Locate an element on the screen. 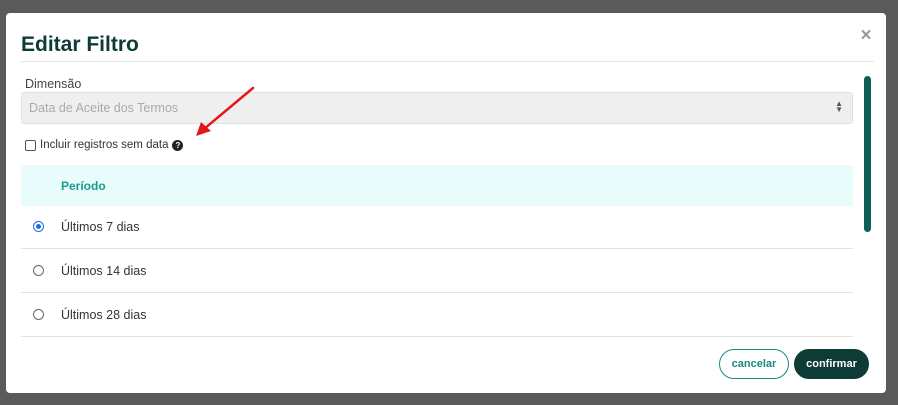 Image resolution: width=898 pixels, height=405 pixels. select-caret-icon: ▲ ▼ is located at coordinates (839, 106).